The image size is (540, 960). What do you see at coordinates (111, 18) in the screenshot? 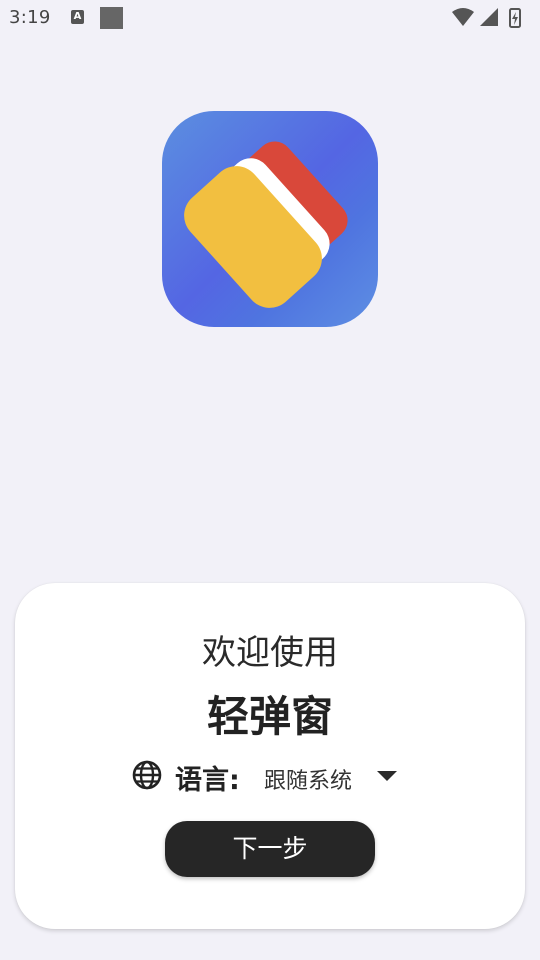
I see `notification-square-icon` at bounding box center [111, 18].